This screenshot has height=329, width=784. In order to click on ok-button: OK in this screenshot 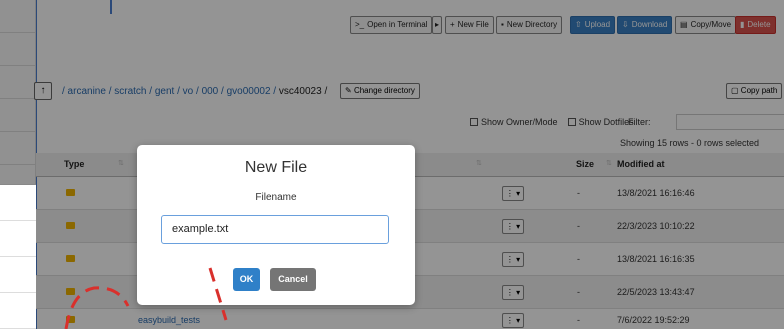, I will do `click(246, 279)`.